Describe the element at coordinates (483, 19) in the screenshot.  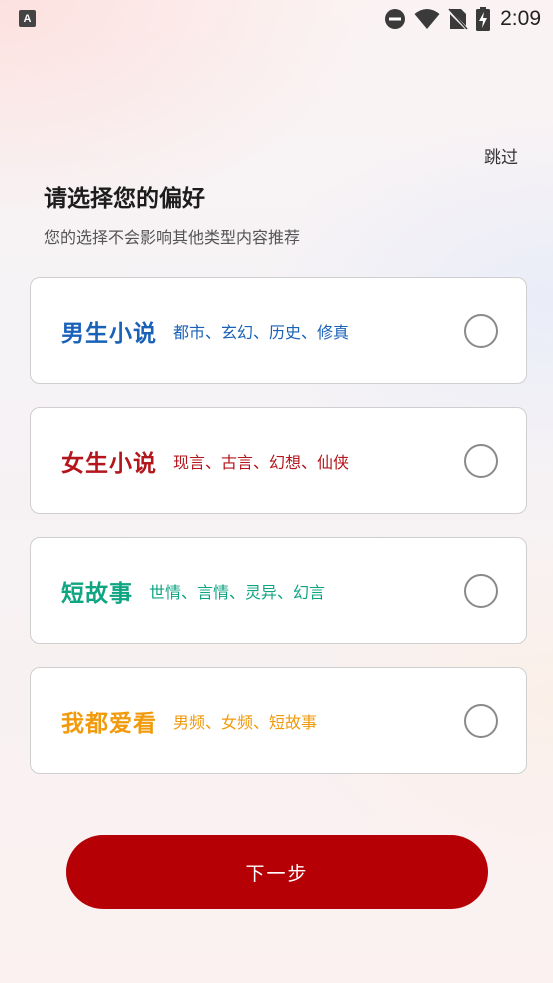
I see `battery-charging-icon` at that location.